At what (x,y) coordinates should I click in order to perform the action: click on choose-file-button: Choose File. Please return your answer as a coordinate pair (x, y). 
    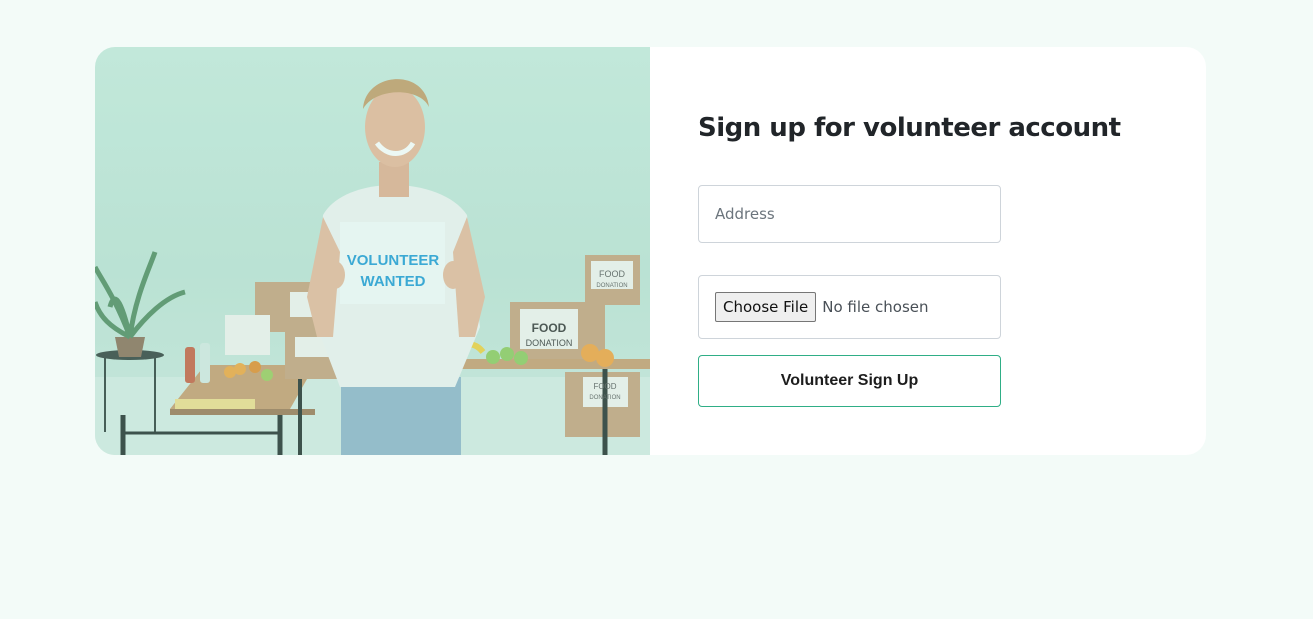
    Looking at the image, I should click on (766, 307).